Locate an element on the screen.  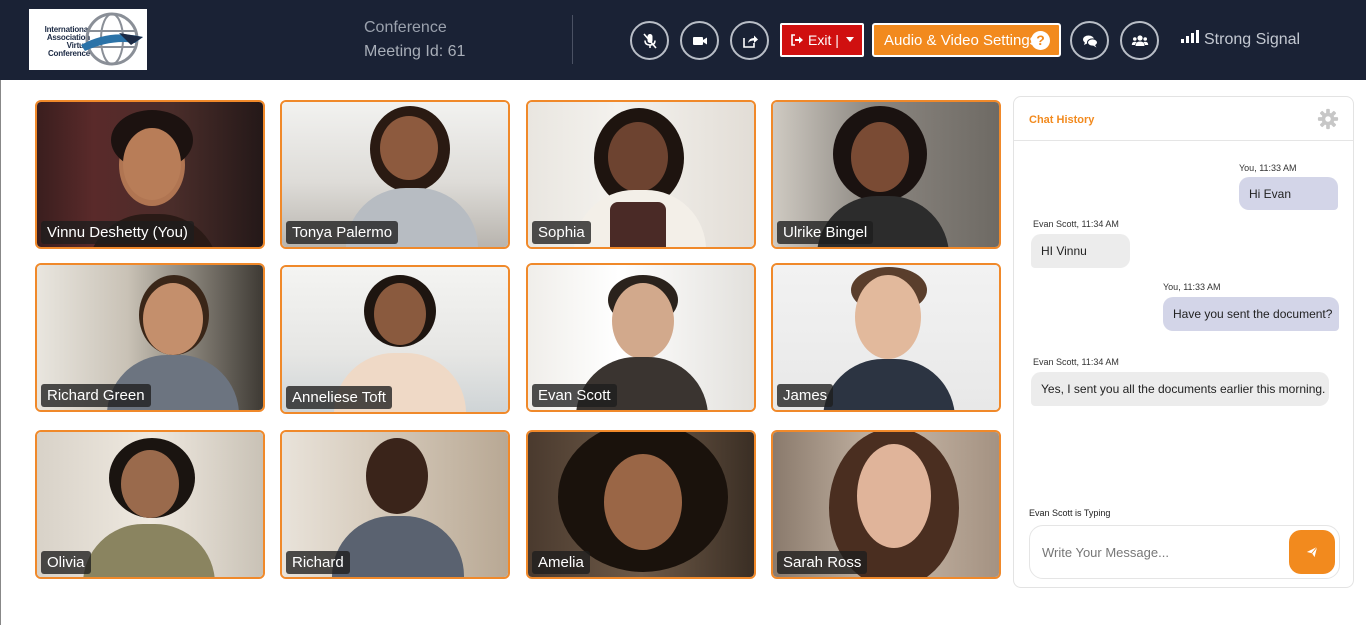
participant-name: Amelia is located at coordinates (561, 562).